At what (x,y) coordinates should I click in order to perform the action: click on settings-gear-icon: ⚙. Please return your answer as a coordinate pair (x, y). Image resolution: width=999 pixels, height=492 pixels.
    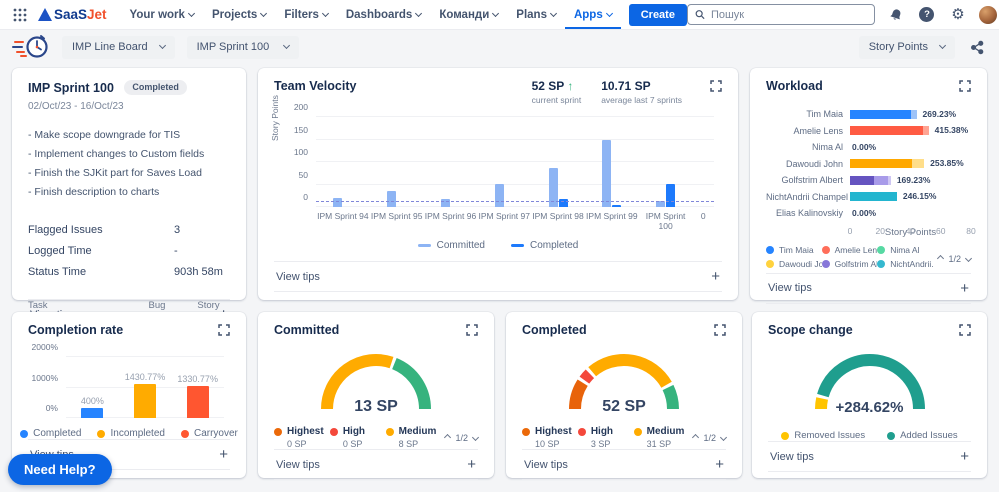
    Looking at the image, I should click on (958, 15).